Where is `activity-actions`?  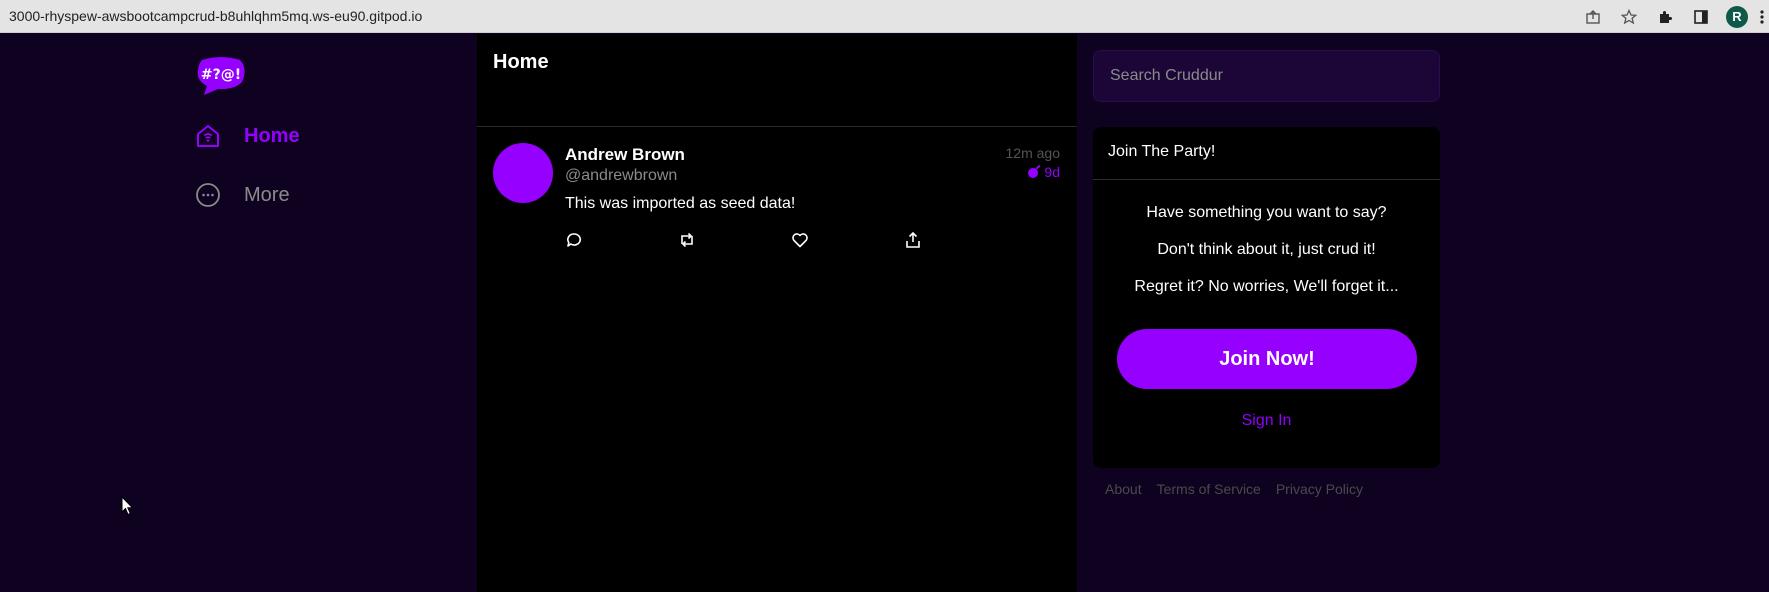
activity-actions is located at coordinates (809, 240).